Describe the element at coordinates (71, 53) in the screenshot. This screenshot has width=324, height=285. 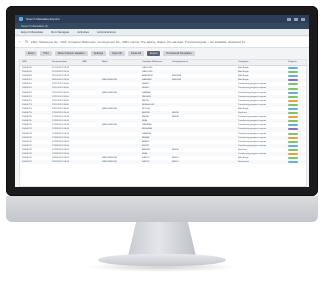
I see `reset-columns-button: Reset Column Headers` at that location.